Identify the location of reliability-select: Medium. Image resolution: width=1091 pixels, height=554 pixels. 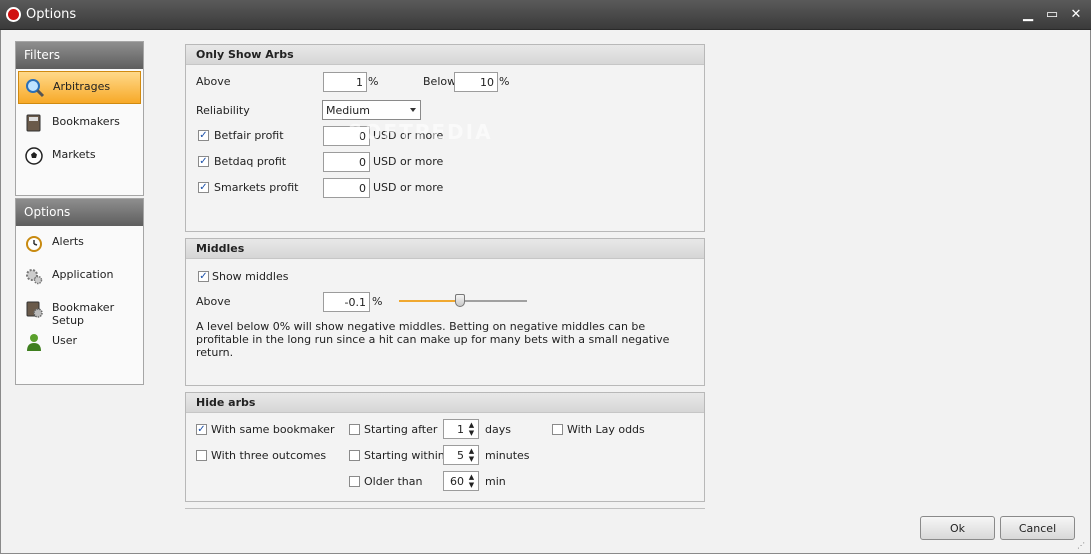
(371, 110).